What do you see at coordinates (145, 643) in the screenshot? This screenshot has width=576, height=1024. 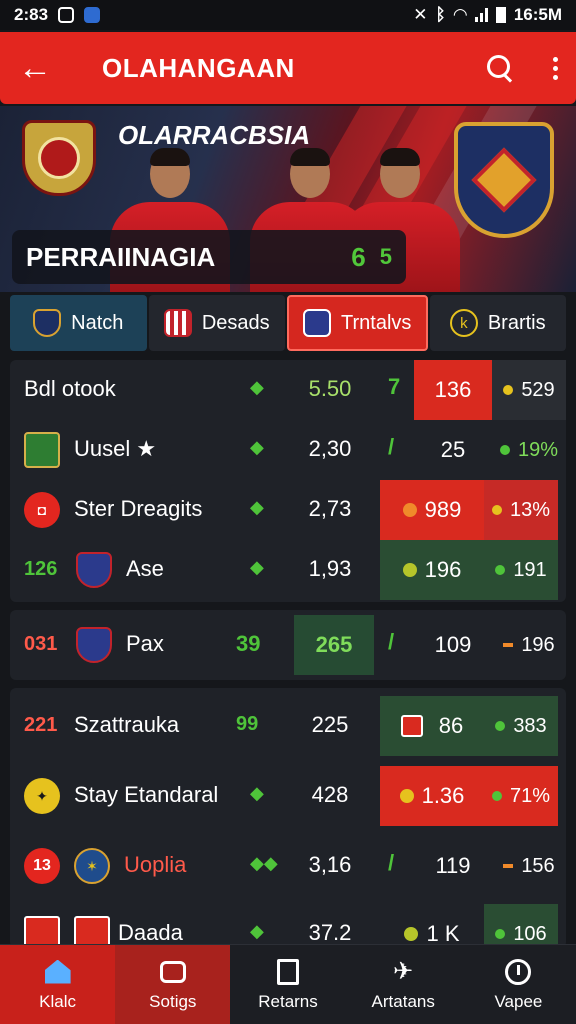 I see `team-name: Pax` at bounding box center [145, 643].